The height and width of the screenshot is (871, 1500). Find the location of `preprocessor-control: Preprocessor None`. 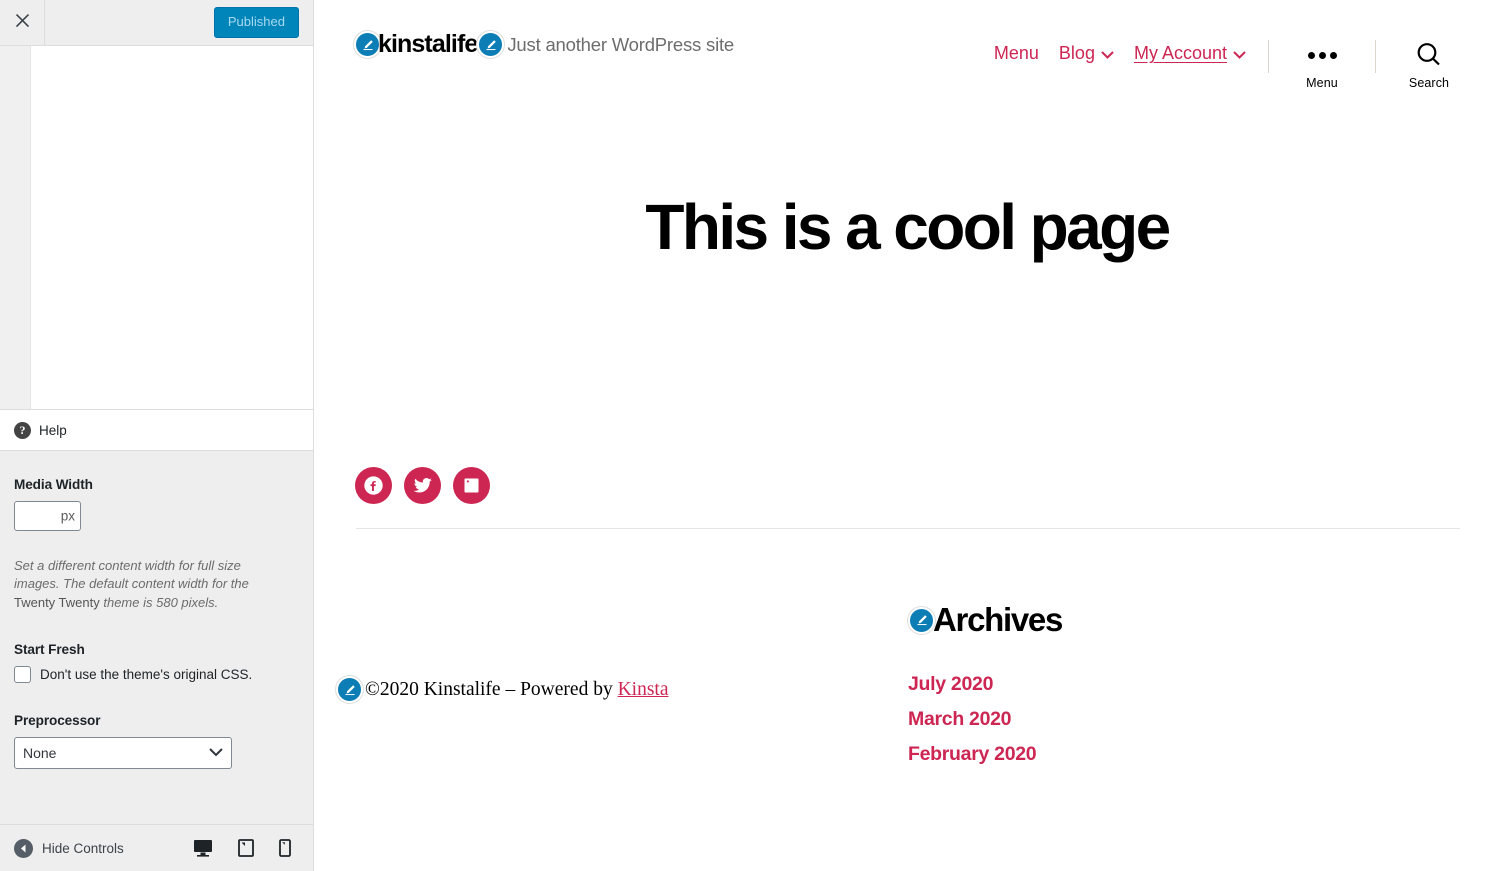

preprocessor-control: Preprocessor None is located at coordinates (156, 741).